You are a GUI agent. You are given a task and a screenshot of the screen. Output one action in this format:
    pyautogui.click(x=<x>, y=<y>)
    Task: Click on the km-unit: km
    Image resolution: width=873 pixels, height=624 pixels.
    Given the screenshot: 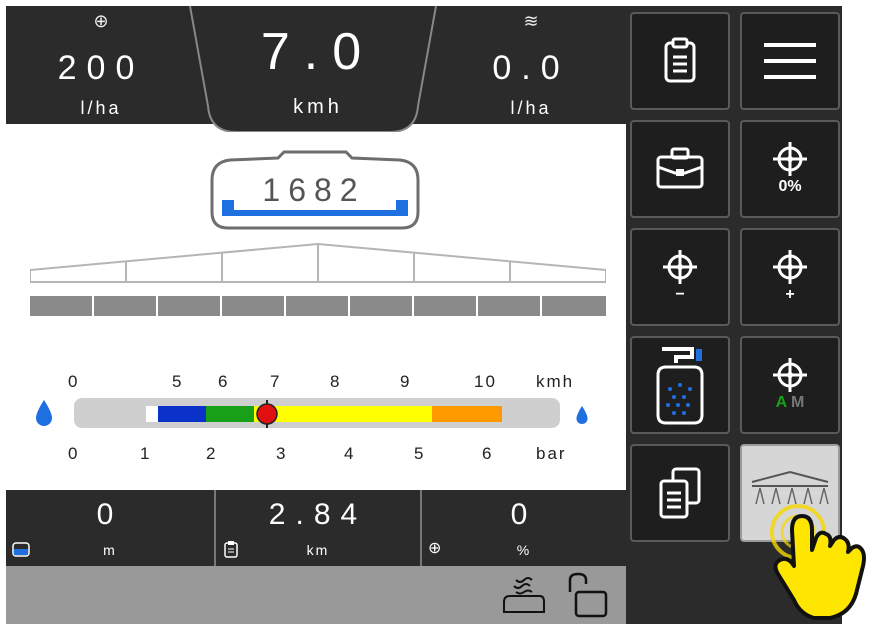 What is the action you would take?
    pyautogui.click(x=318, y=550)
    